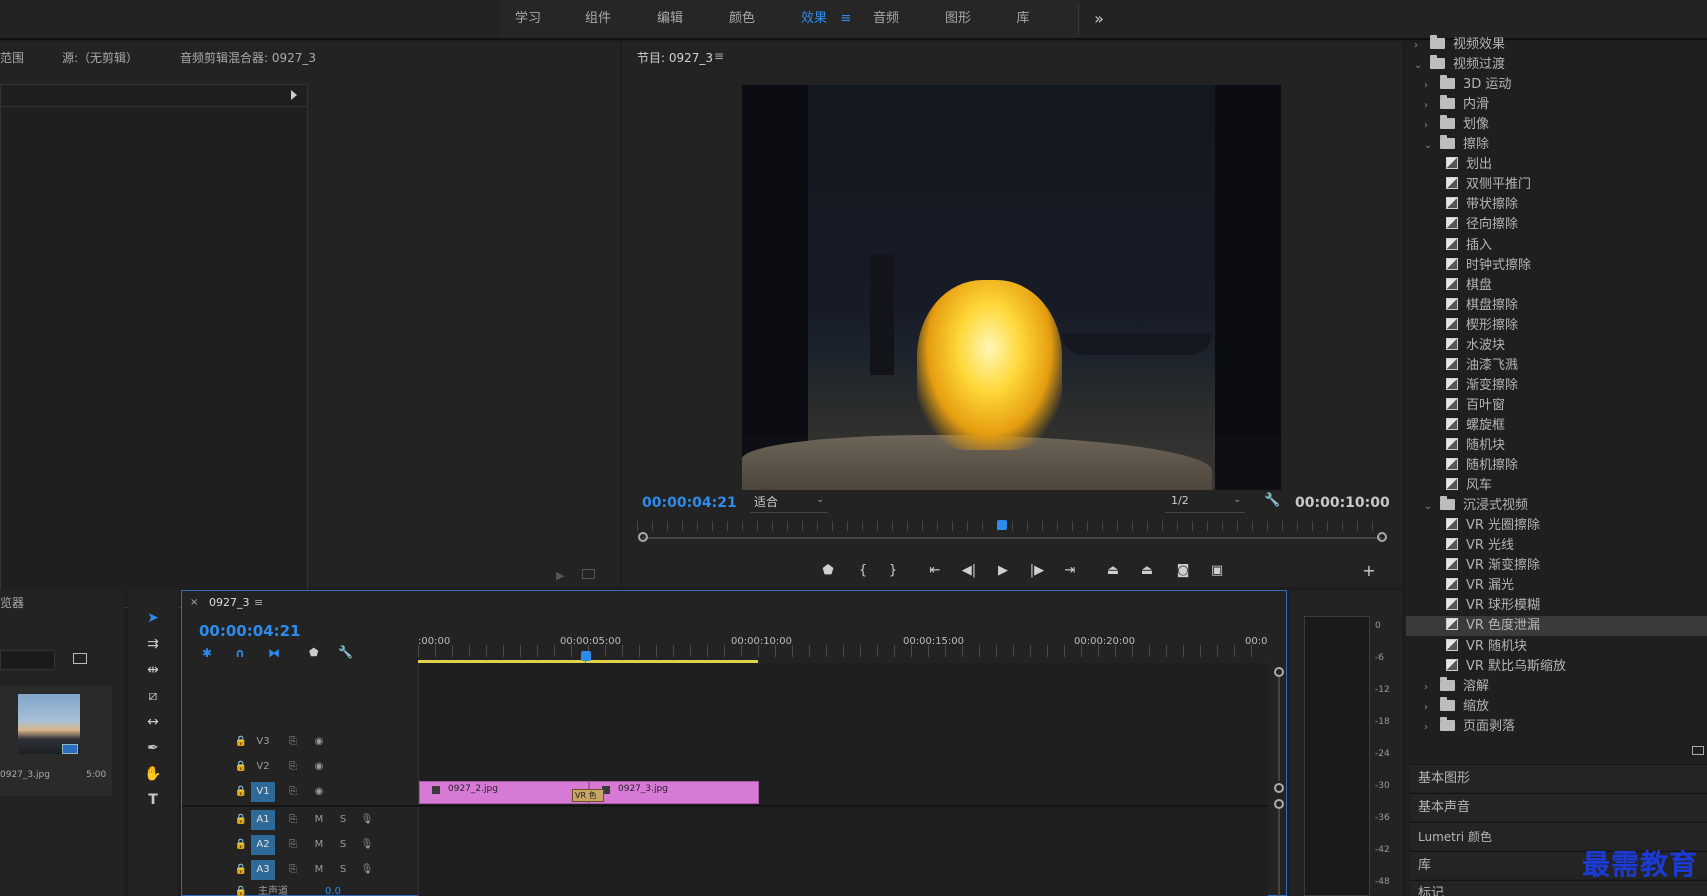 The height and width of the screenshot is (896, 1707). I want to click on selection-tool-icon: ➤, so click(153, 618).